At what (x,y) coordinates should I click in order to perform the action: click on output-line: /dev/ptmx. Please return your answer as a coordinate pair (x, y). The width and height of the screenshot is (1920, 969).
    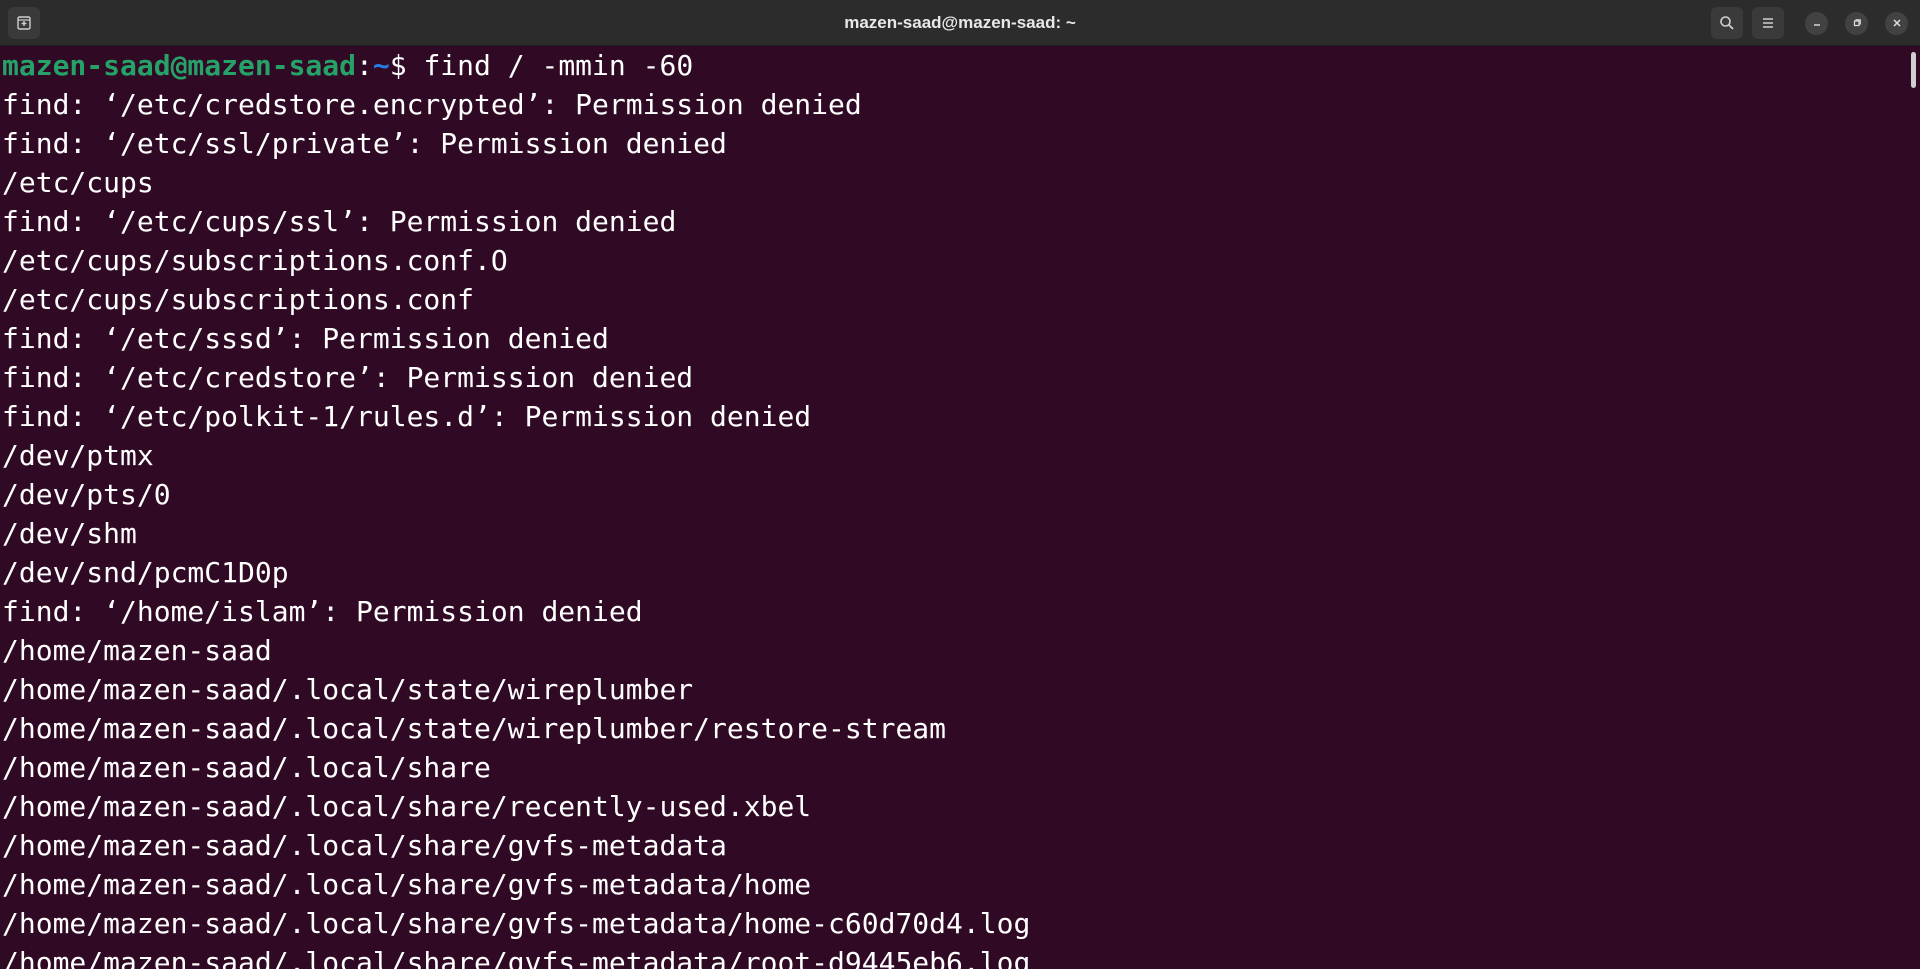
    Looking at the image, I should click on (78, 455).